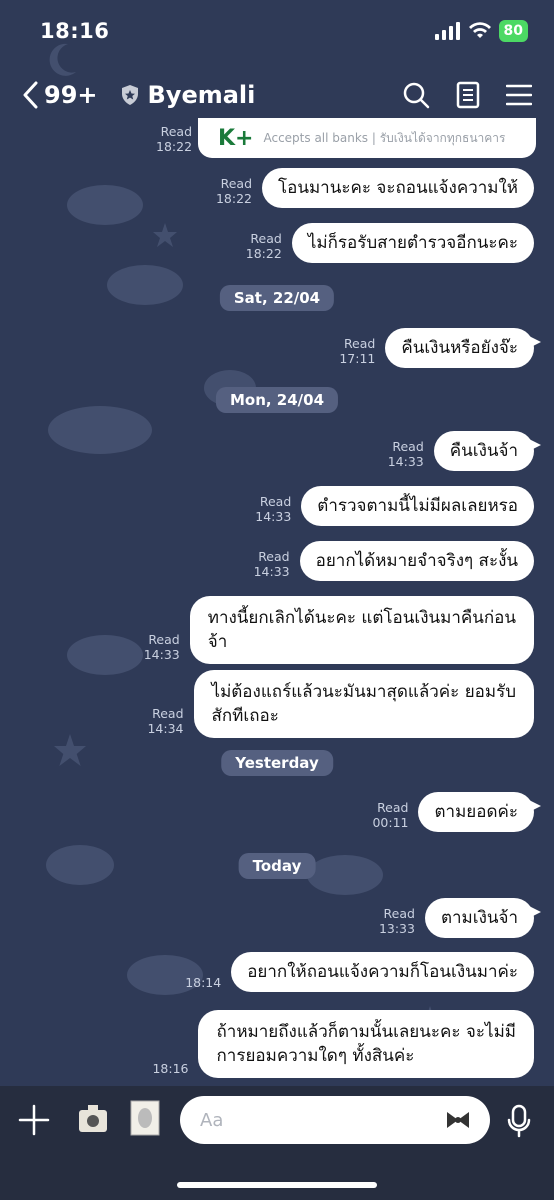 Image resolution: width=554 pixels, height=1200 pixels. I want to click on battery-indicator: 80, so click(513, 31).